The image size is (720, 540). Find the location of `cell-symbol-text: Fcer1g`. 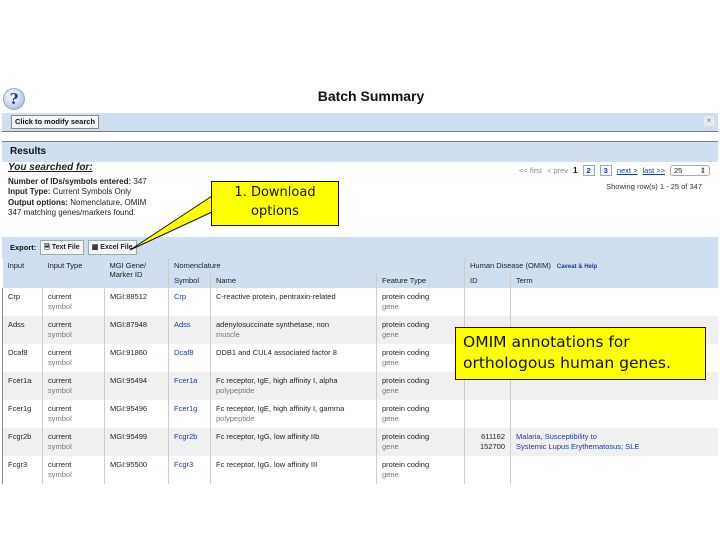

cell-symbol-text: Fcer1g is located at coordinates (189, 409).